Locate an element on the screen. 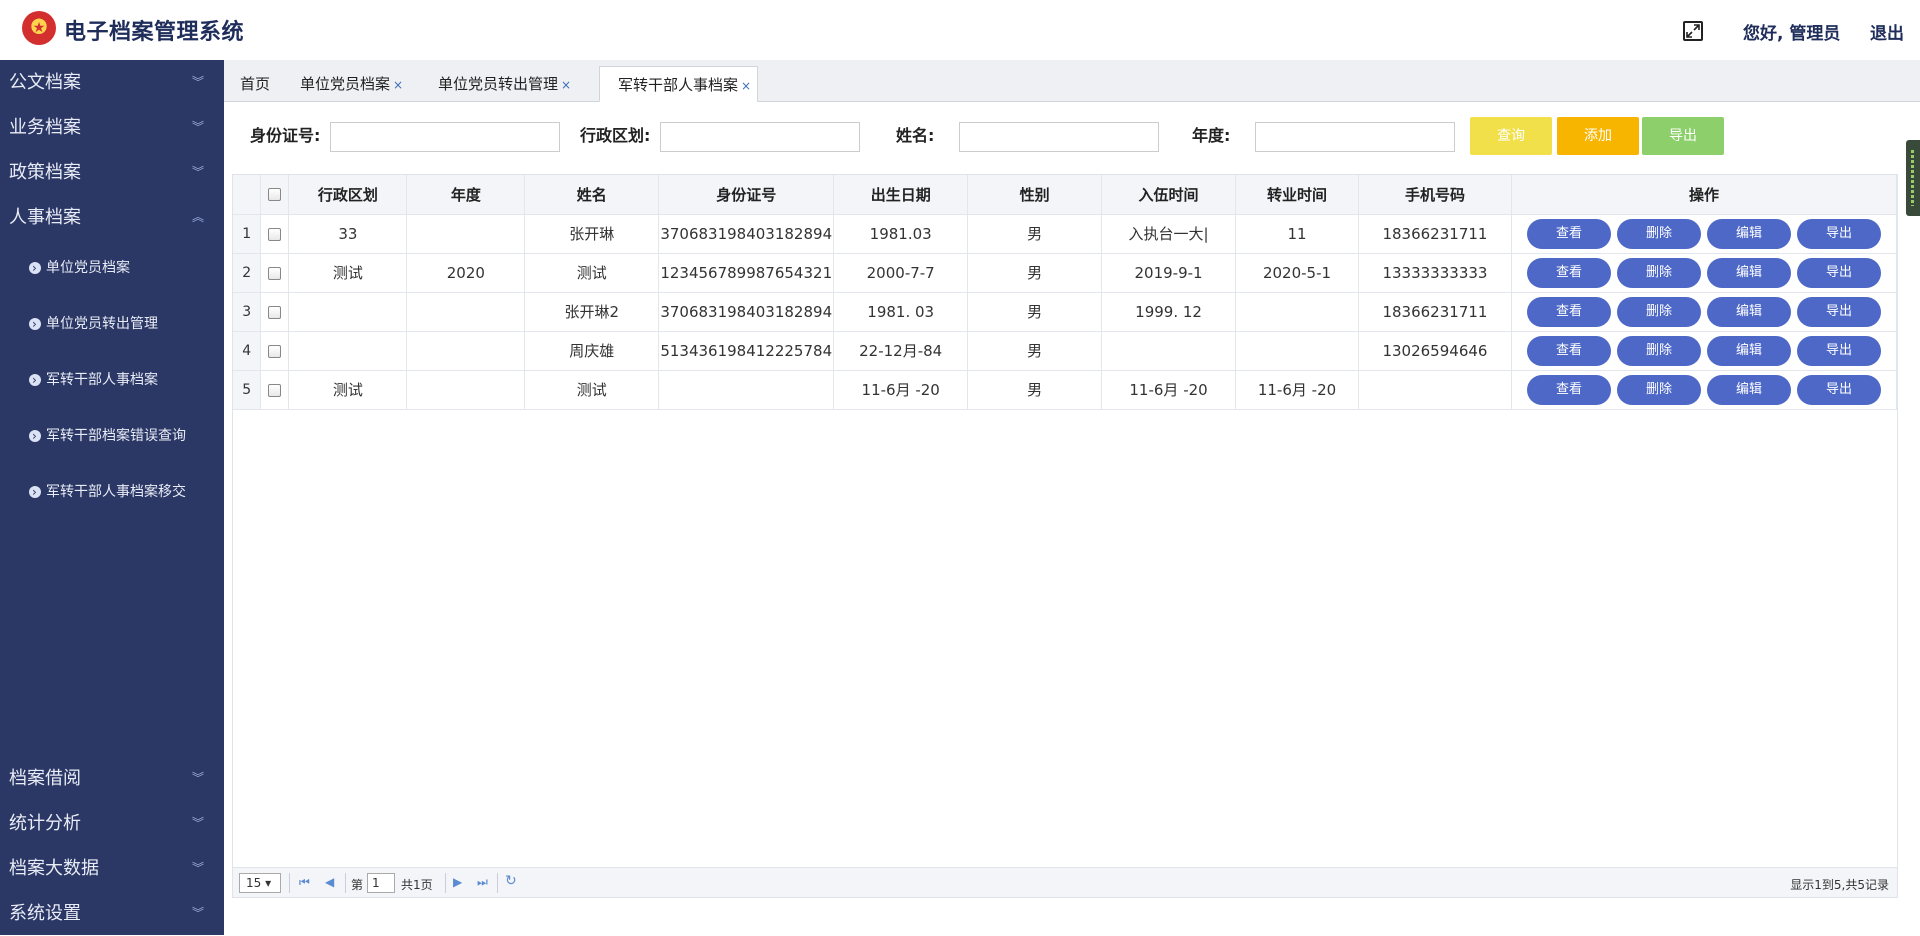 The image size is (1920, 936). column-header: 性别 is located at coordinates (1035, 195).